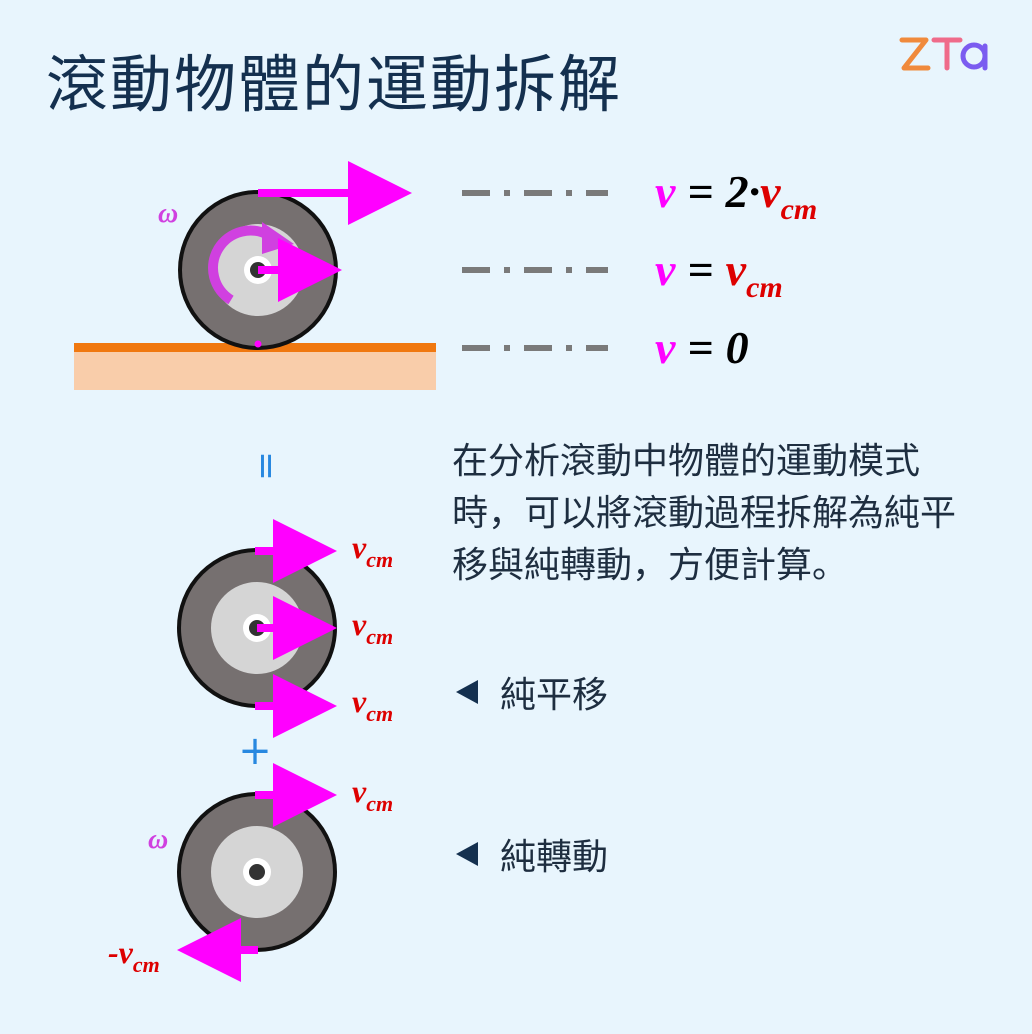 This screenshot has height=1034, width=1032. I want to click on omega-label-rot: ω, so click(158, 839).